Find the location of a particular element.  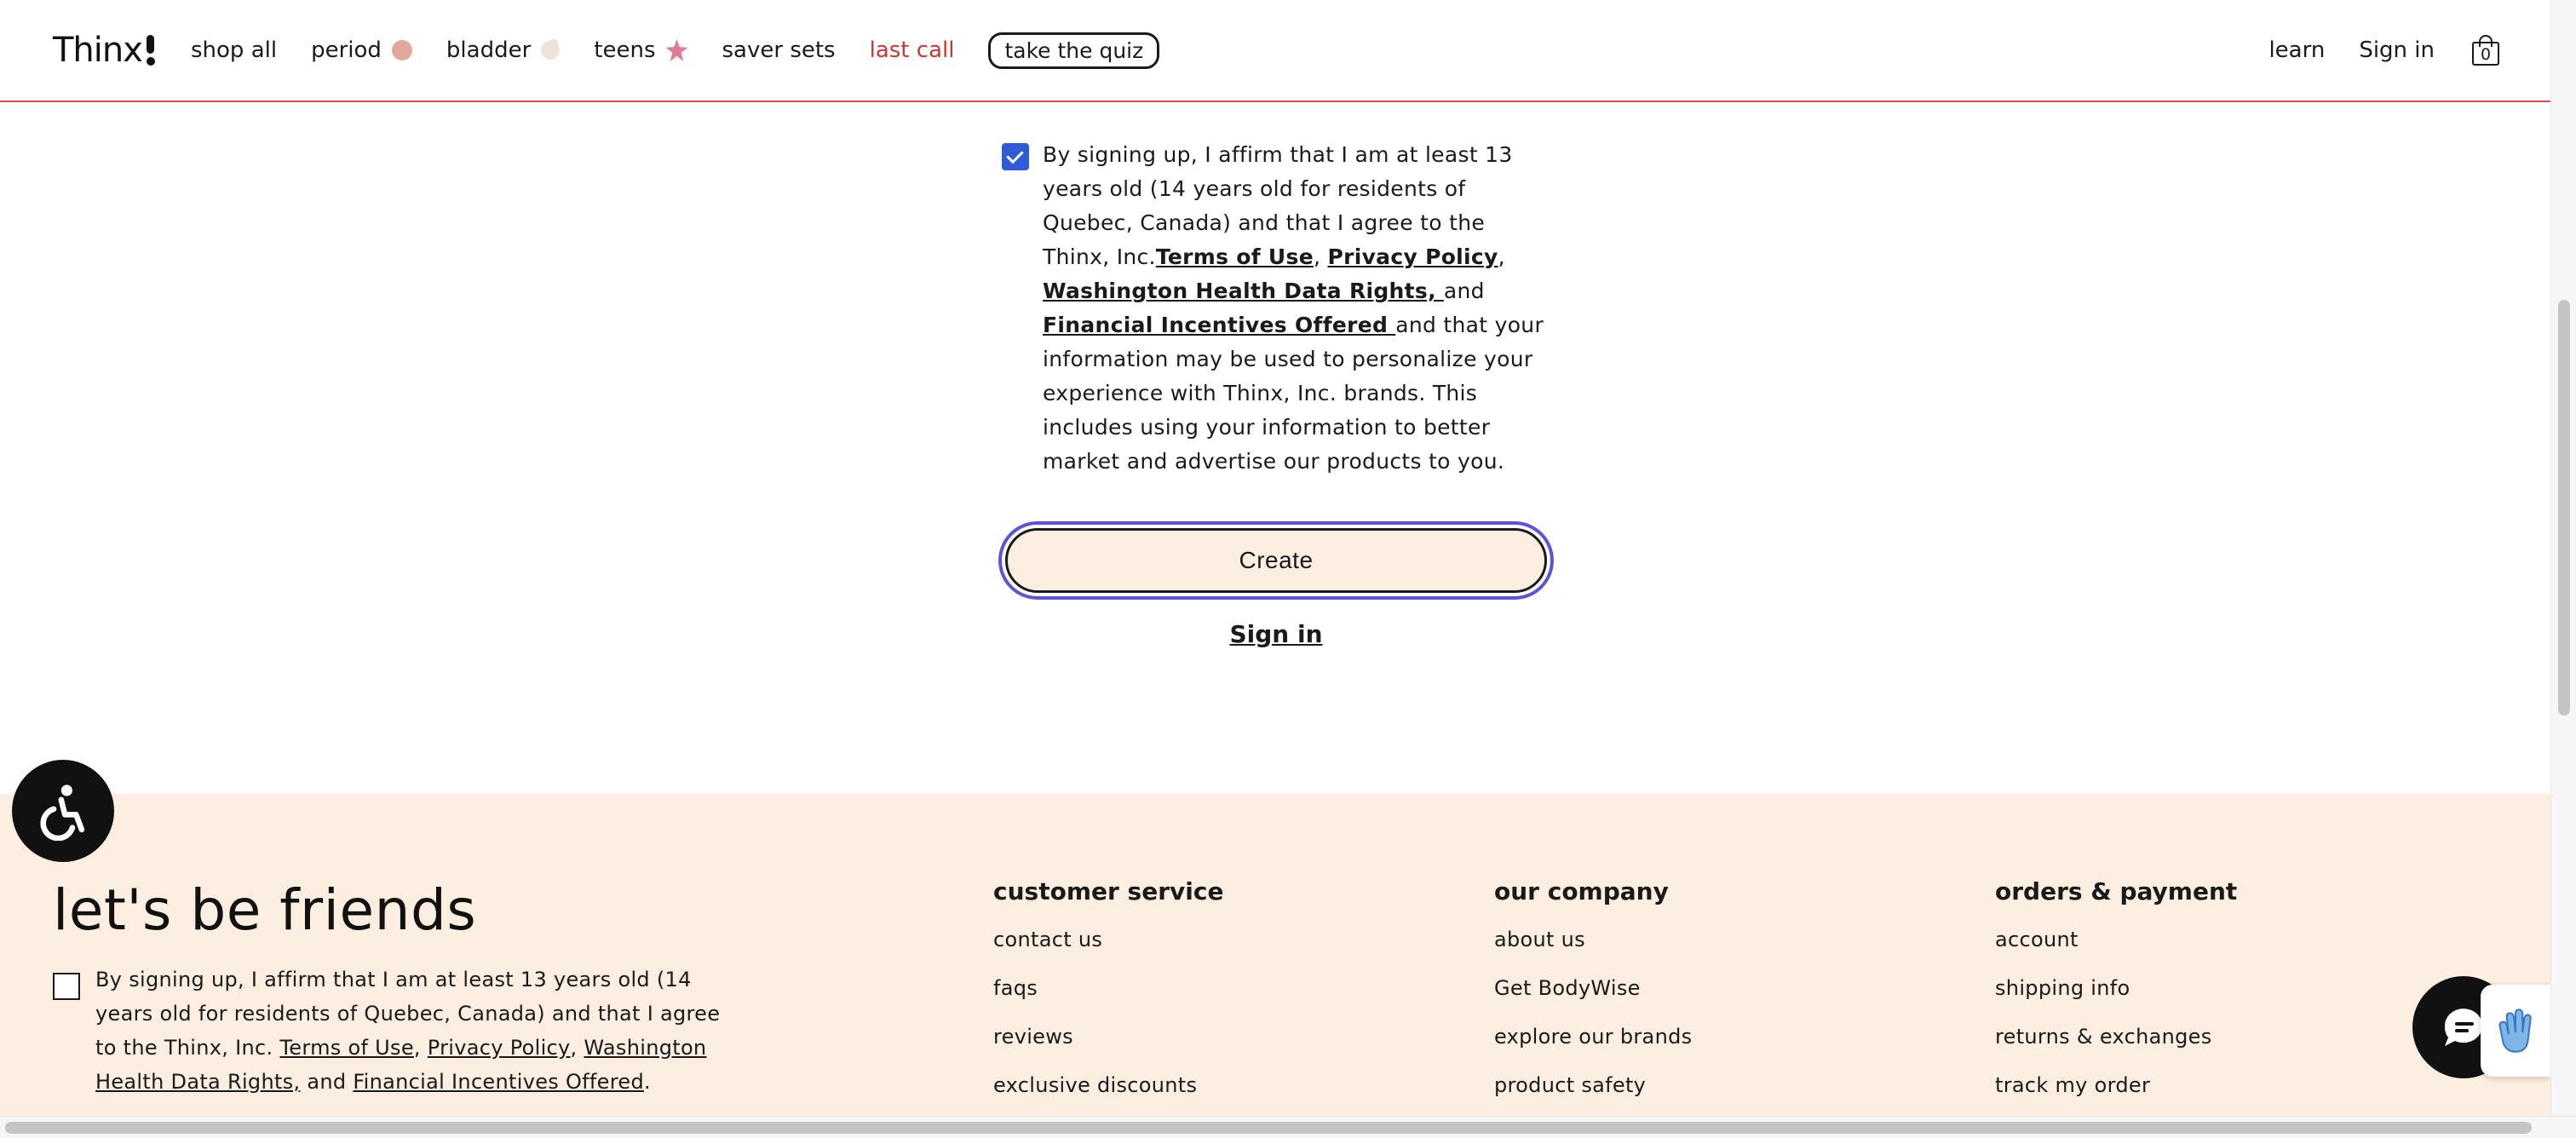

footer-terms-link: Terms of Use is located at coordinates (347, 1048).